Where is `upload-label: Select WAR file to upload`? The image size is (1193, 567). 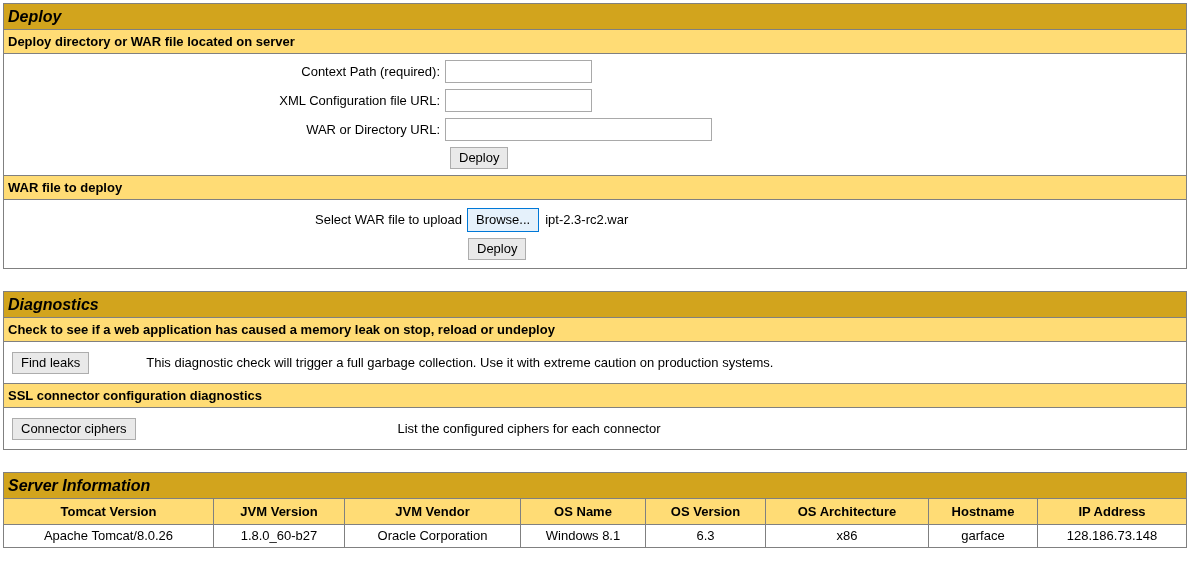
upload-label: Select WAR file to upload is located at coordinates (388, 220).